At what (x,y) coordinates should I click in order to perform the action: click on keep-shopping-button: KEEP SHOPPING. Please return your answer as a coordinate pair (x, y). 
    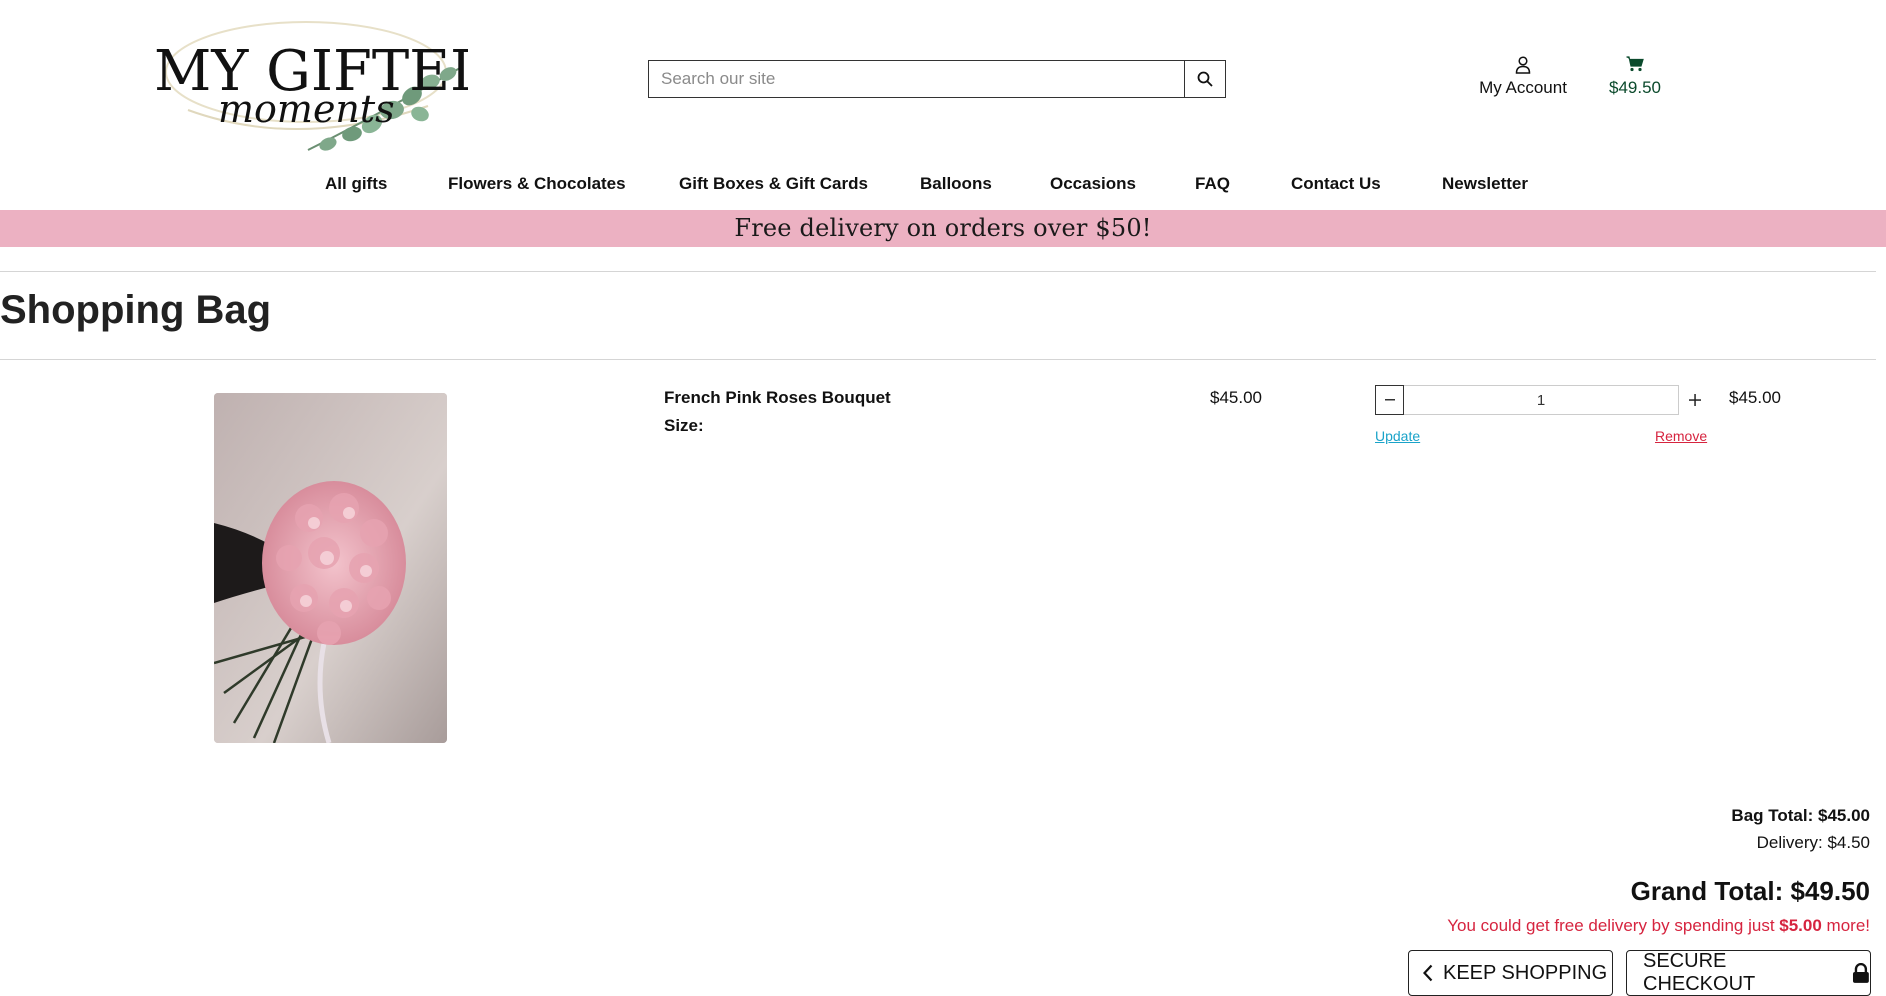
    Looking at the image, I should click on (1510, 973).